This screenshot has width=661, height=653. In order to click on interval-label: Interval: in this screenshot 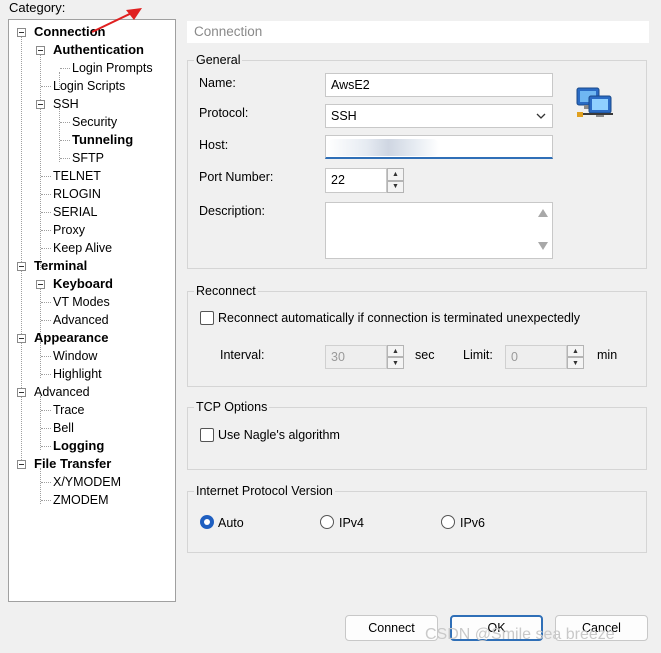, I will do `click(242, 355)`.